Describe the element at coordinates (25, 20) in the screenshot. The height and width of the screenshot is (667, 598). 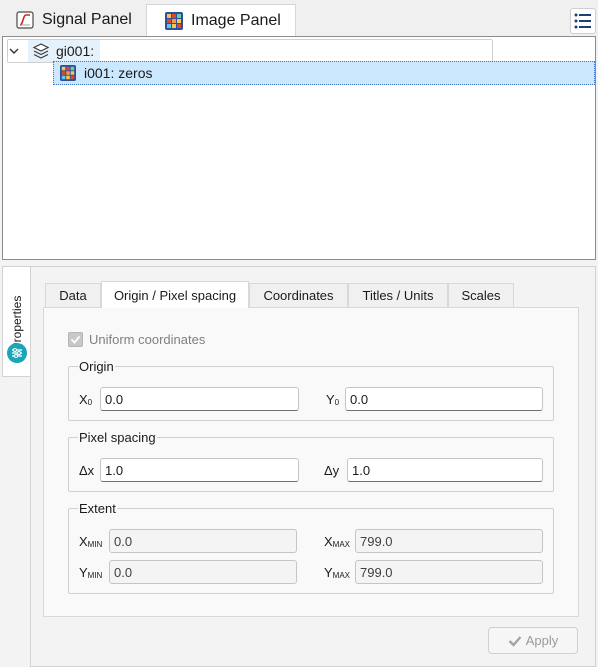
I see `signal-icon` at that location.